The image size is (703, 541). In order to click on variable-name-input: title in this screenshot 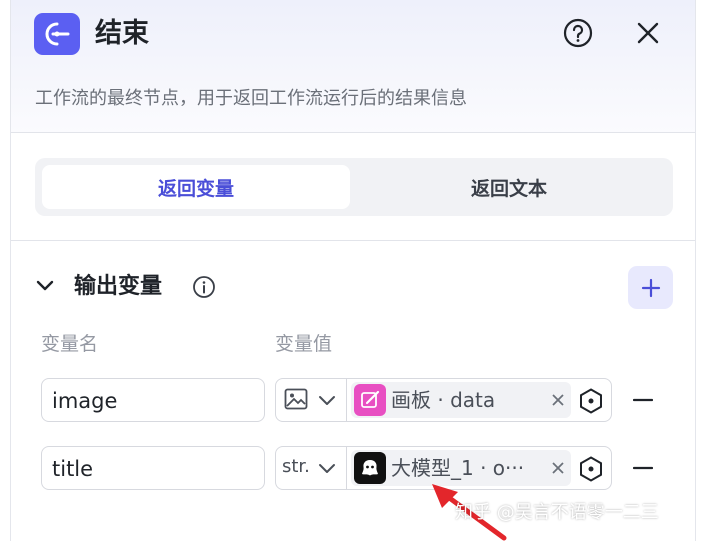, I will do `click(153, 468)`.